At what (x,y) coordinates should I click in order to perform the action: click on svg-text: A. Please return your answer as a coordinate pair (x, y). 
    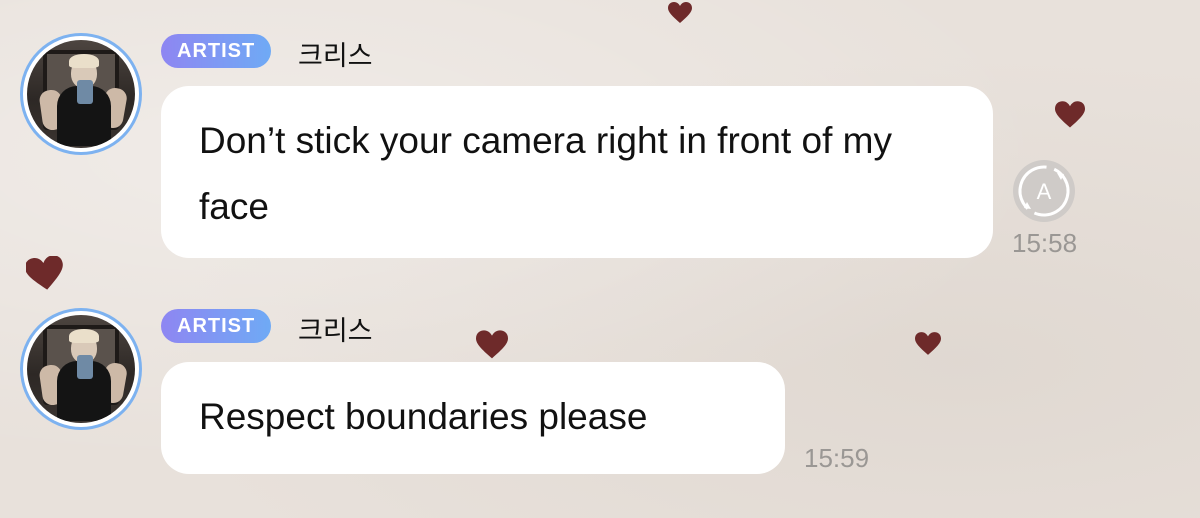
    Looking at the image, I should click on (1044, 191).